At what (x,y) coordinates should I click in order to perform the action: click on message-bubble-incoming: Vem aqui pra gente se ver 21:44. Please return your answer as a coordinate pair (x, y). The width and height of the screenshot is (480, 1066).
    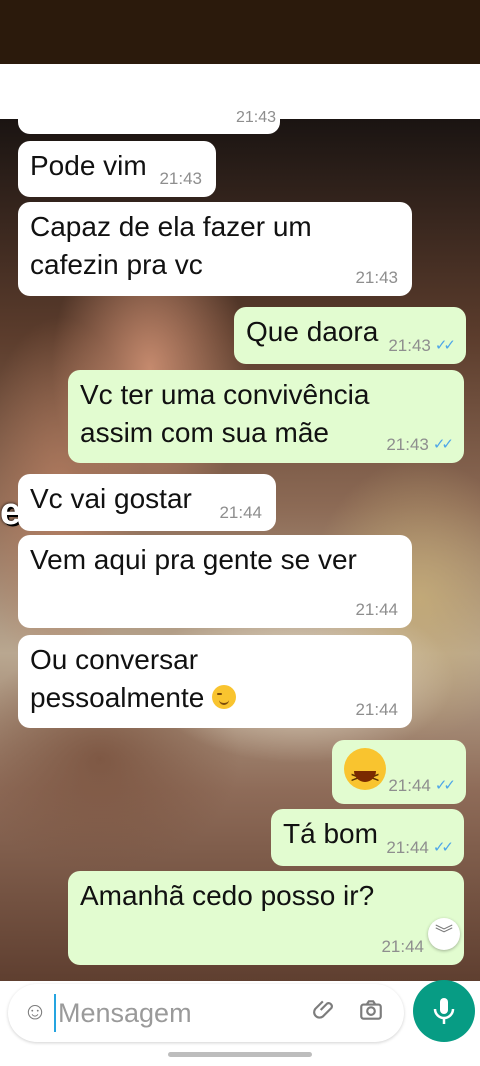
    Looking at the image, I should click on (215, 581).